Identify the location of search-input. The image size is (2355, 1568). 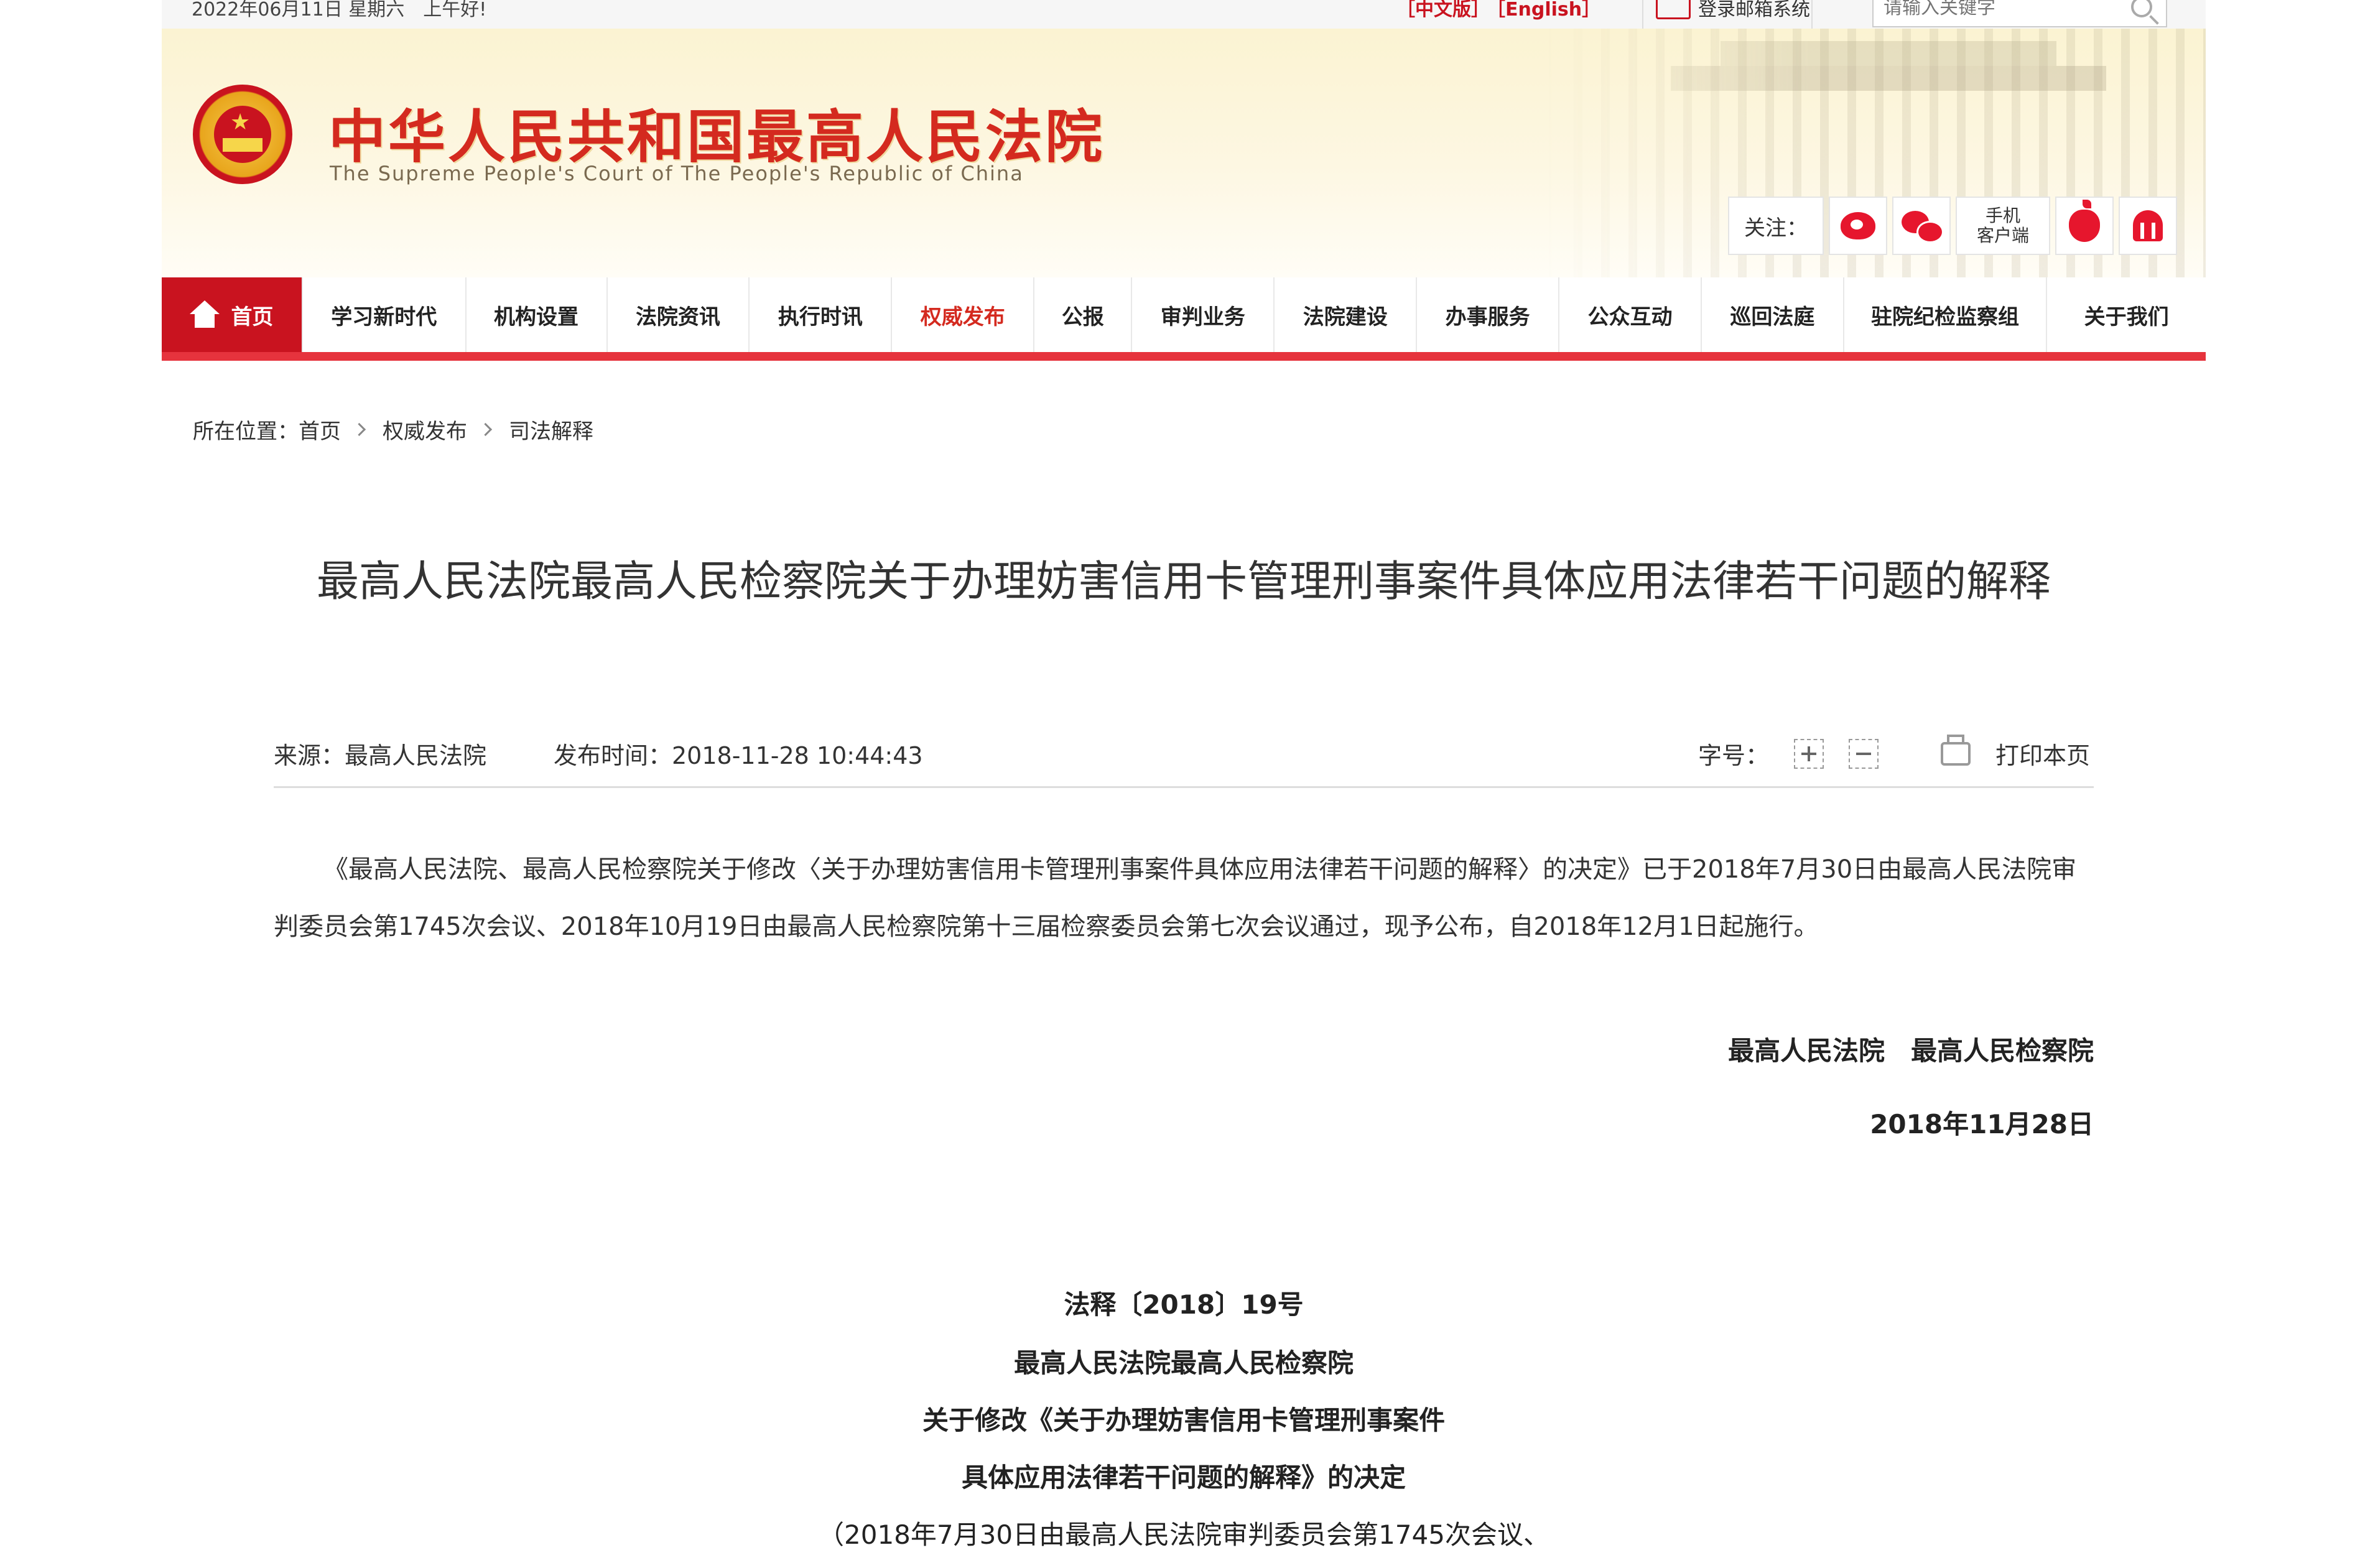
(2008, 8).